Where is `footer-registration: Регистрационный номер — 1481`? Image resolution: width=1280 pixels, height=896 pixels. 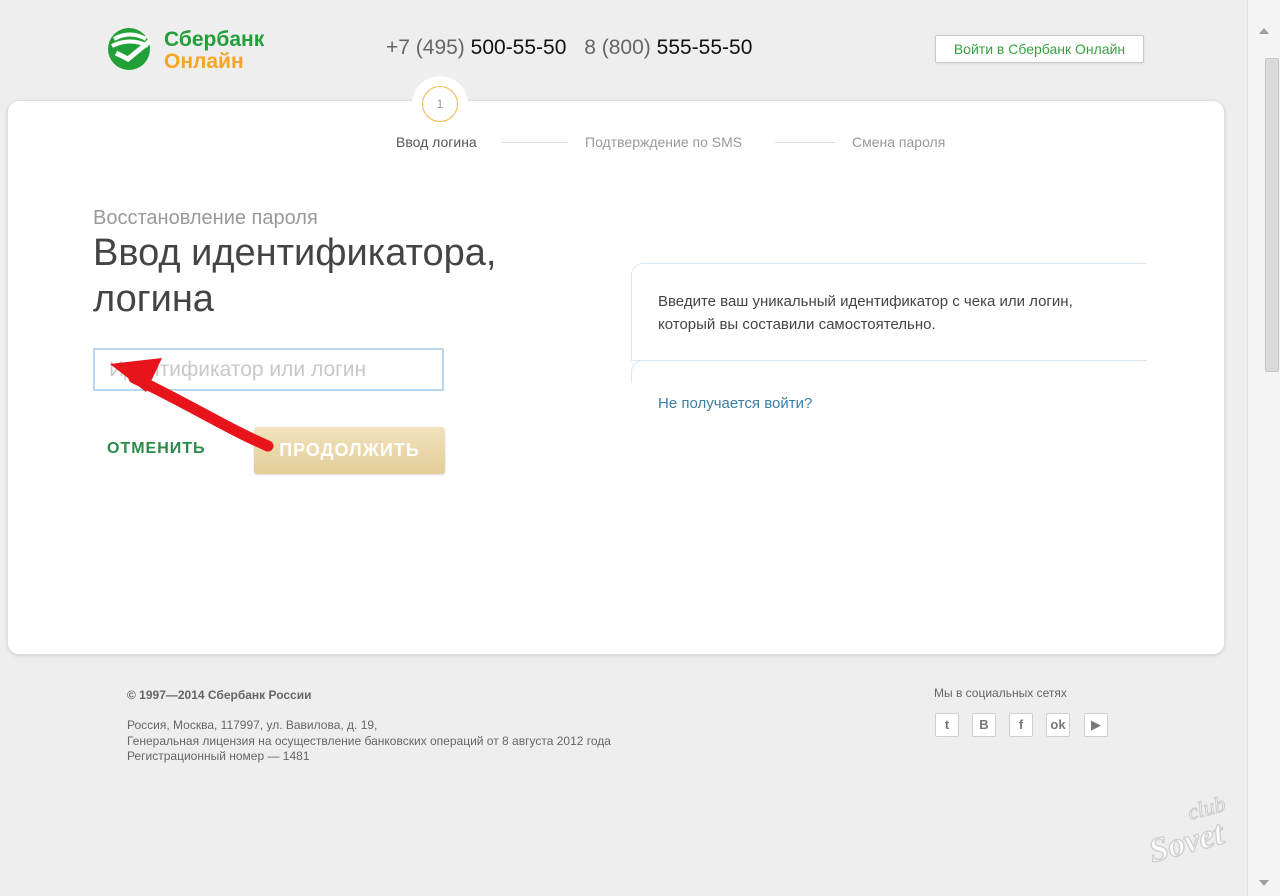
footer-registration: Регистрационный номер — 1481 is located at coordinates (218, 756).